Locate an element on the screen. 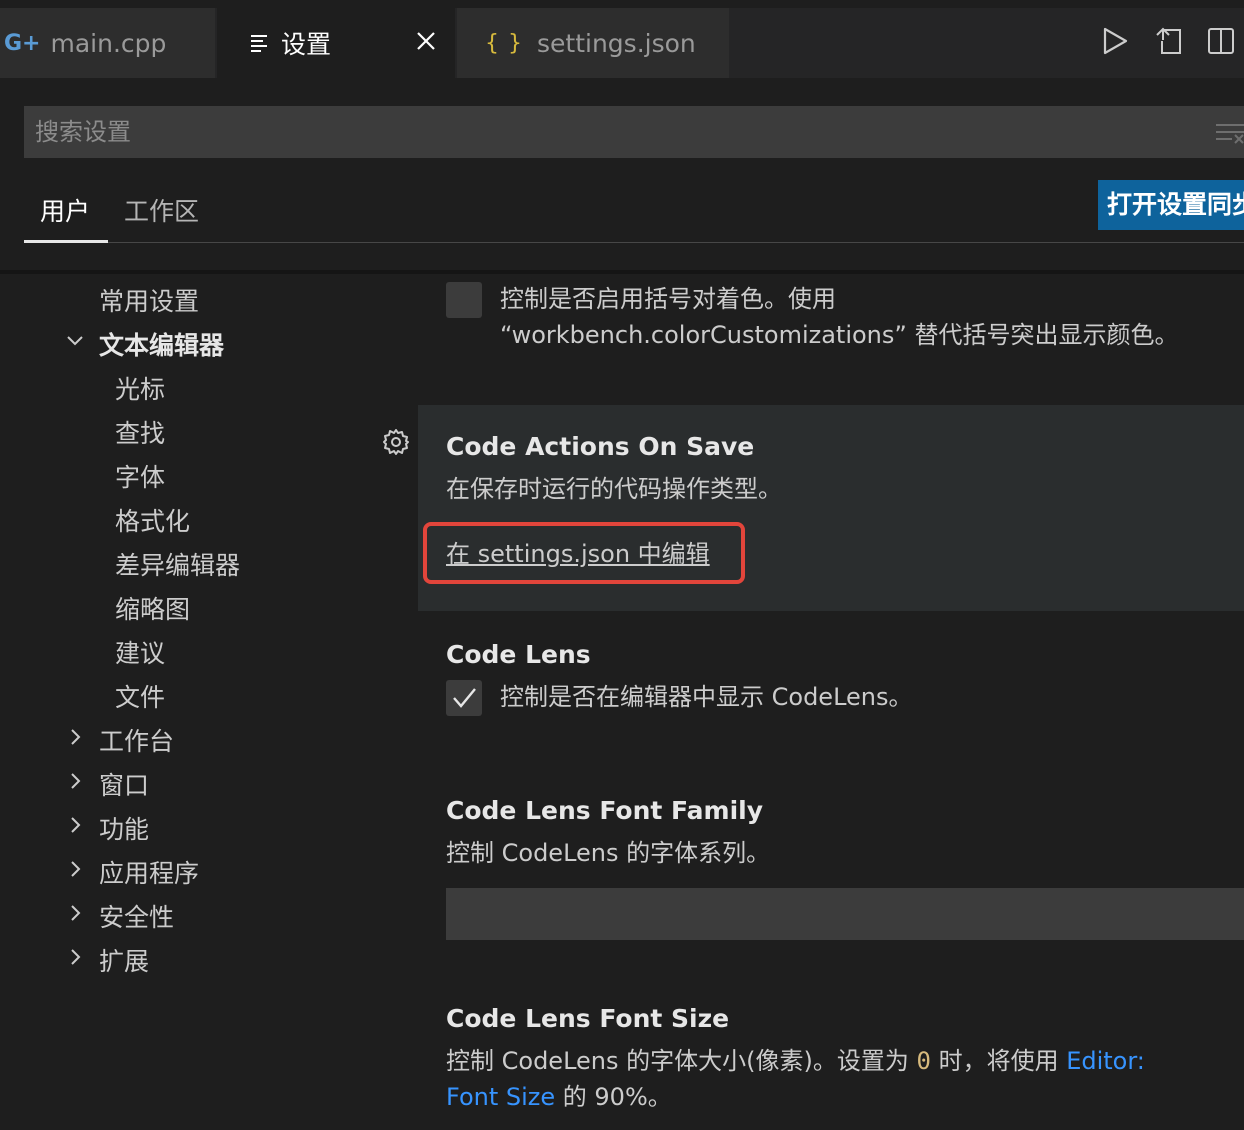  search-input is located at coordinates (634, 132).